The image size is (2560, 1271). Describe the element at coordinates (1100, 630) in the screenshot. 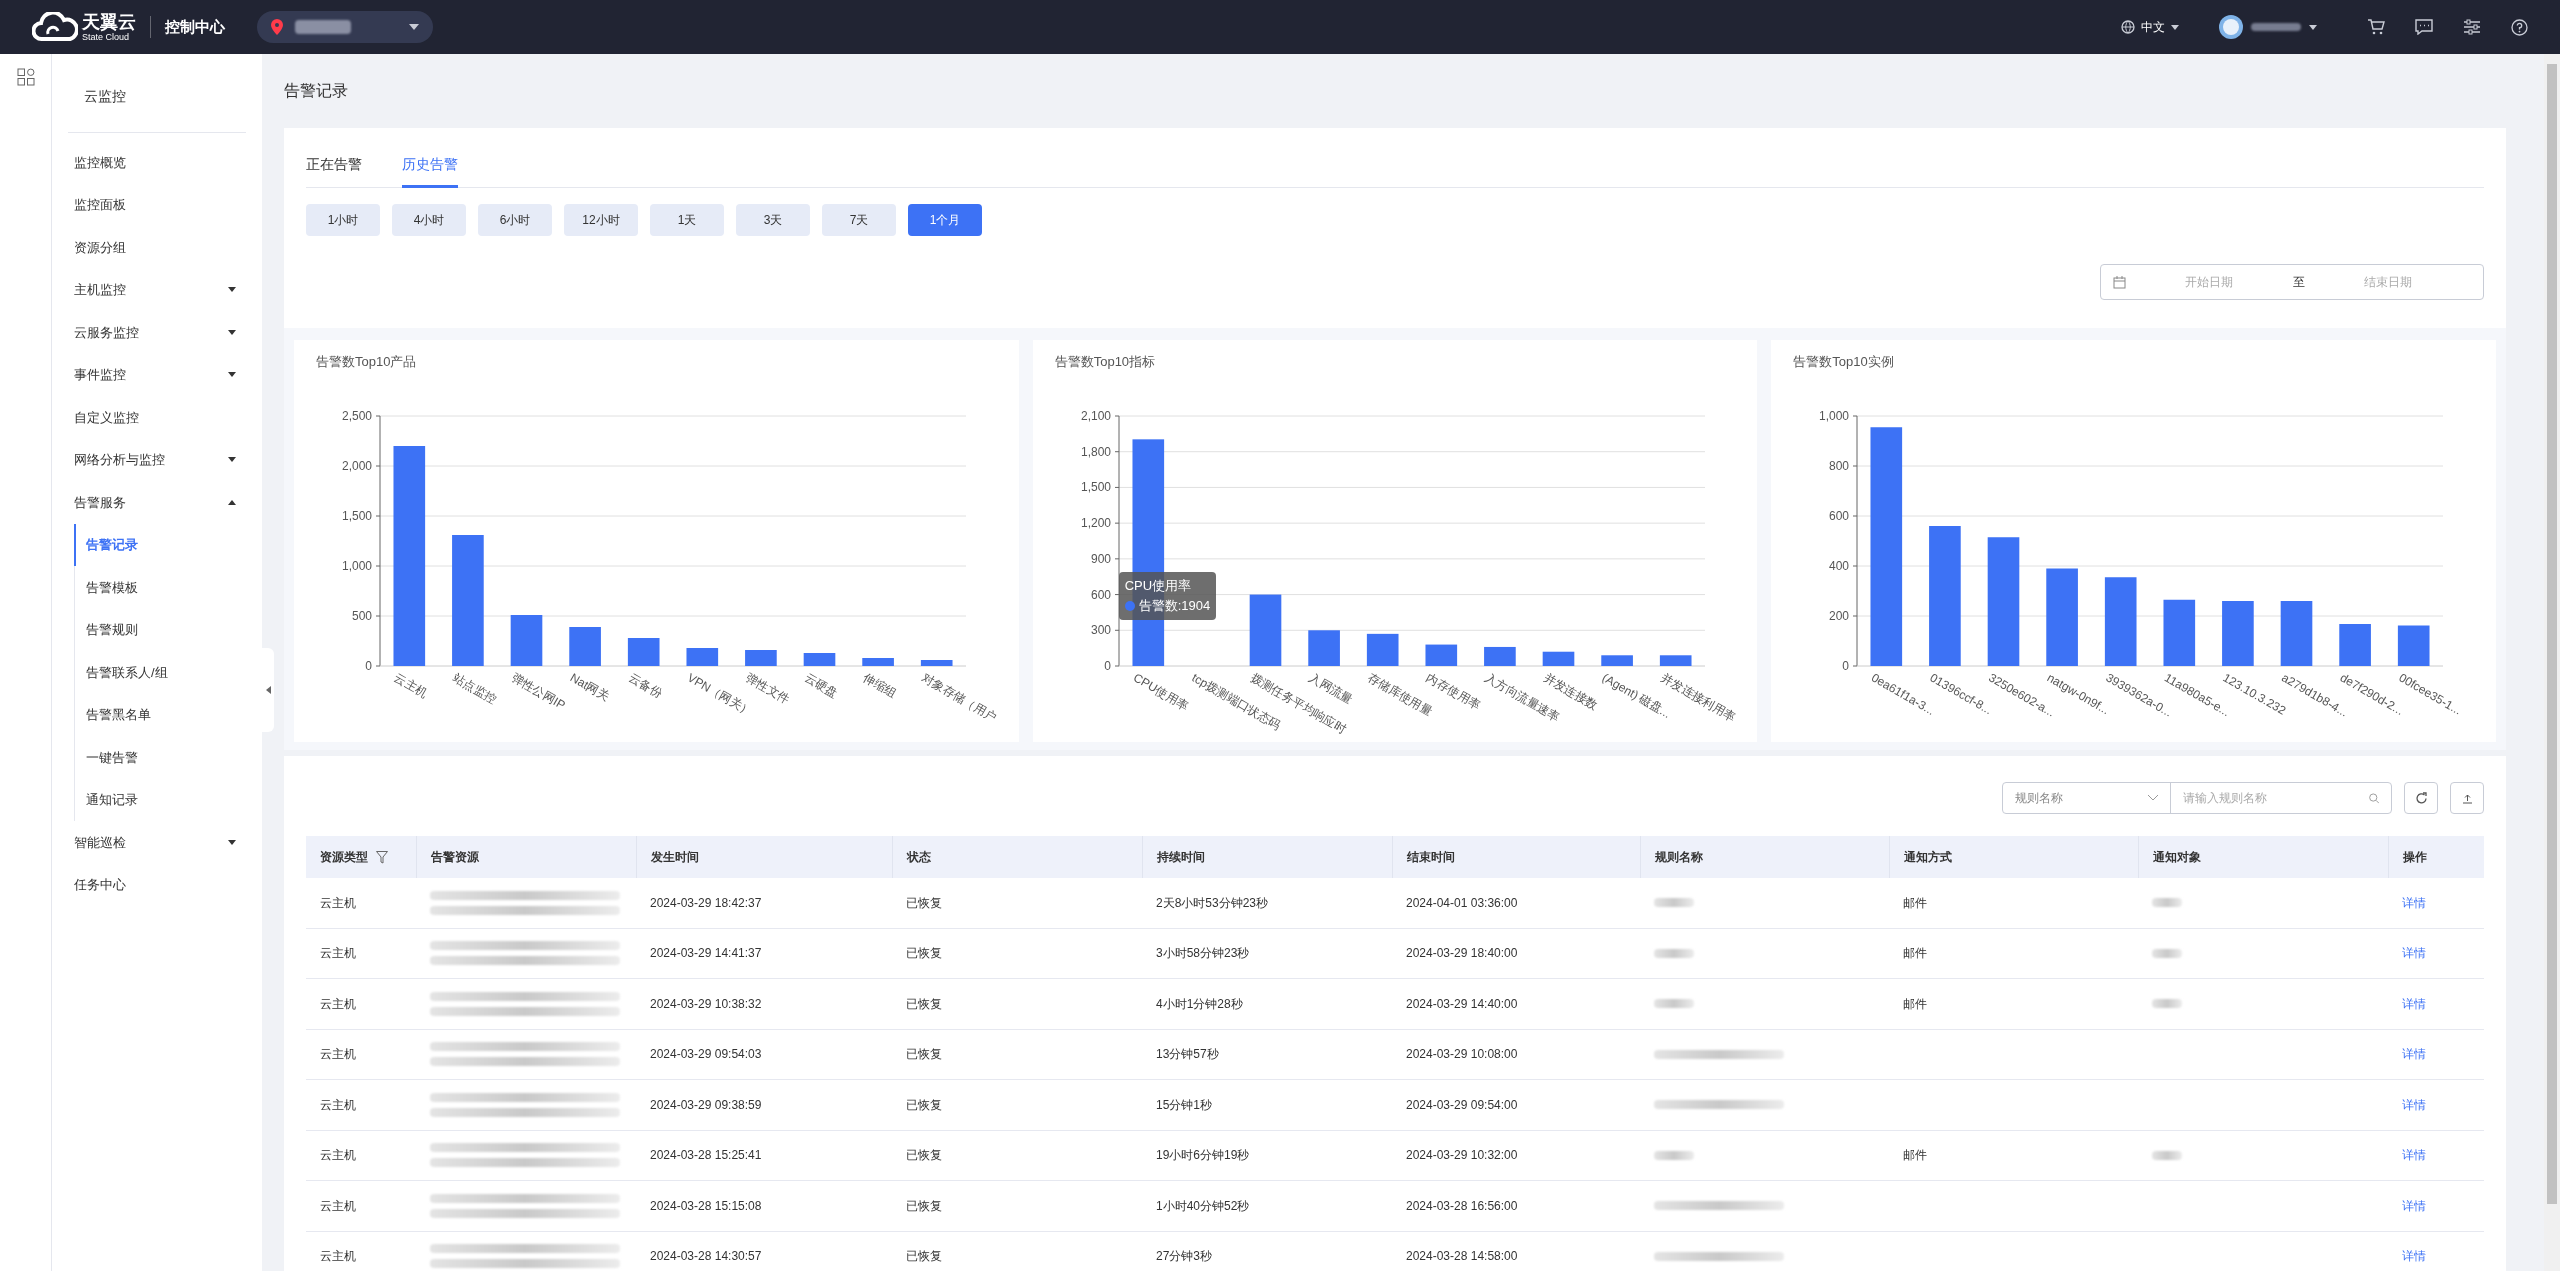

I see `axis-tick-label: 300` at that location.